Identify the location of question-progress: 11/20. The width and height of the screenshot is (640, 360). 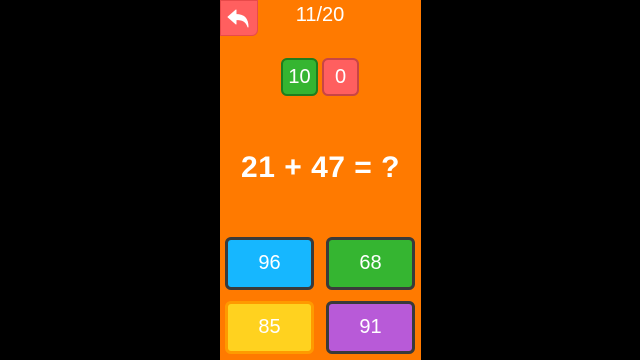
(320, 15).